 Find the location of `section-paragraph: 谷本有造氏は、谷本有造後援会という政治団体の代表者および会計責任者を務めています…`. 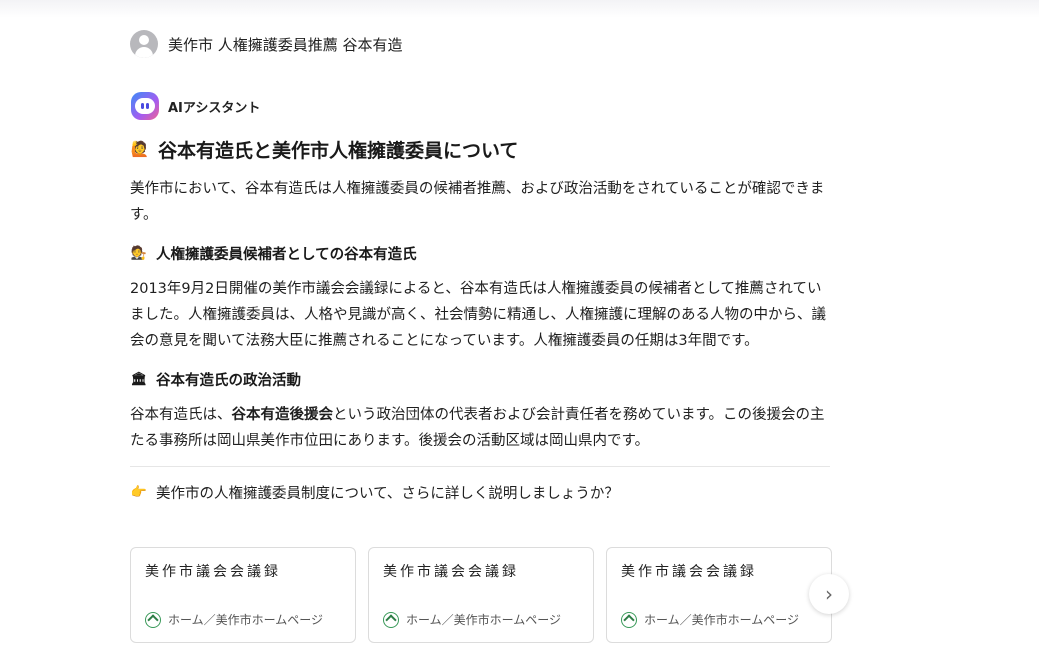

section-paragraph: 谷本有造氏は、谷本有造後援会という政治団体の代表者および会計責任者を務めています… is located at coordinates (477, 428).